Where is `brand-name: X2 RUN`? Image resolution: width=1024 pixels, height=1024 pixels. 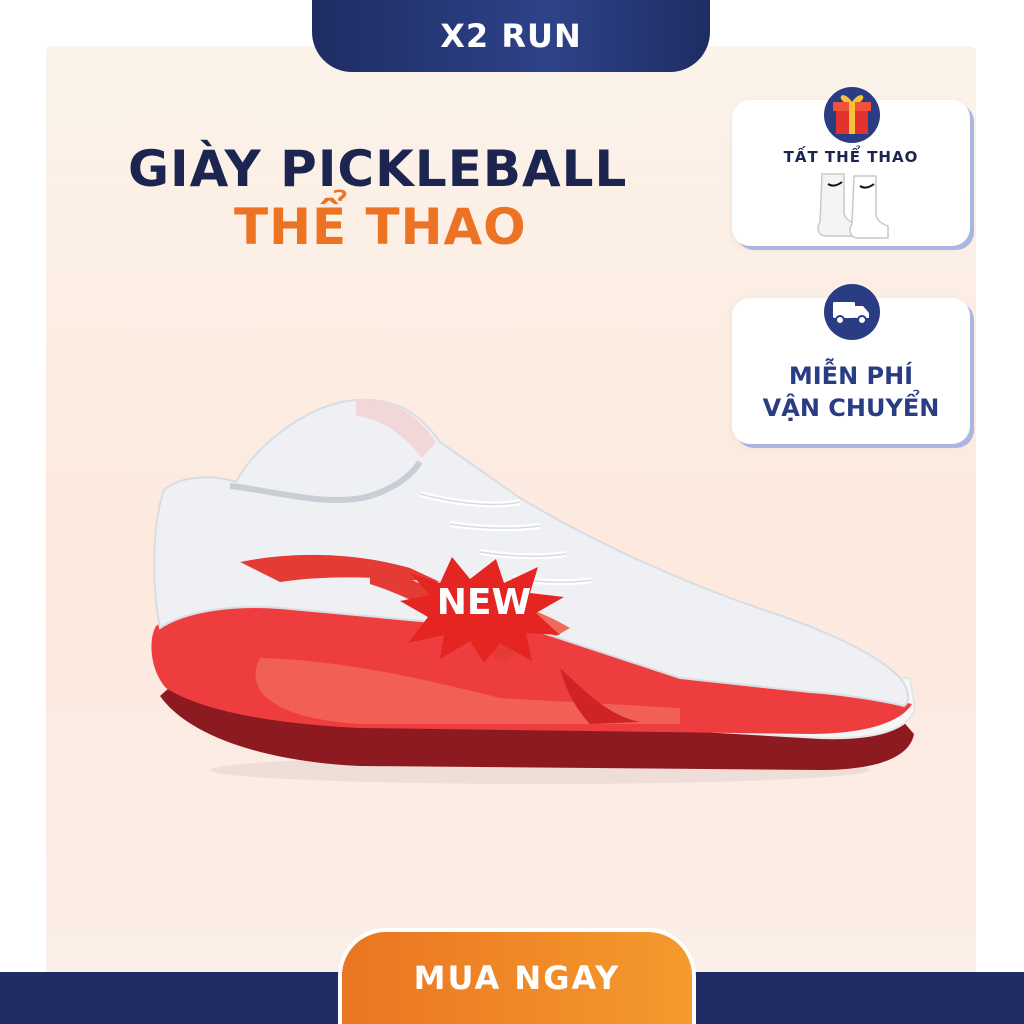
brand-name: X2 RUN is located at coordinates (511, 36).